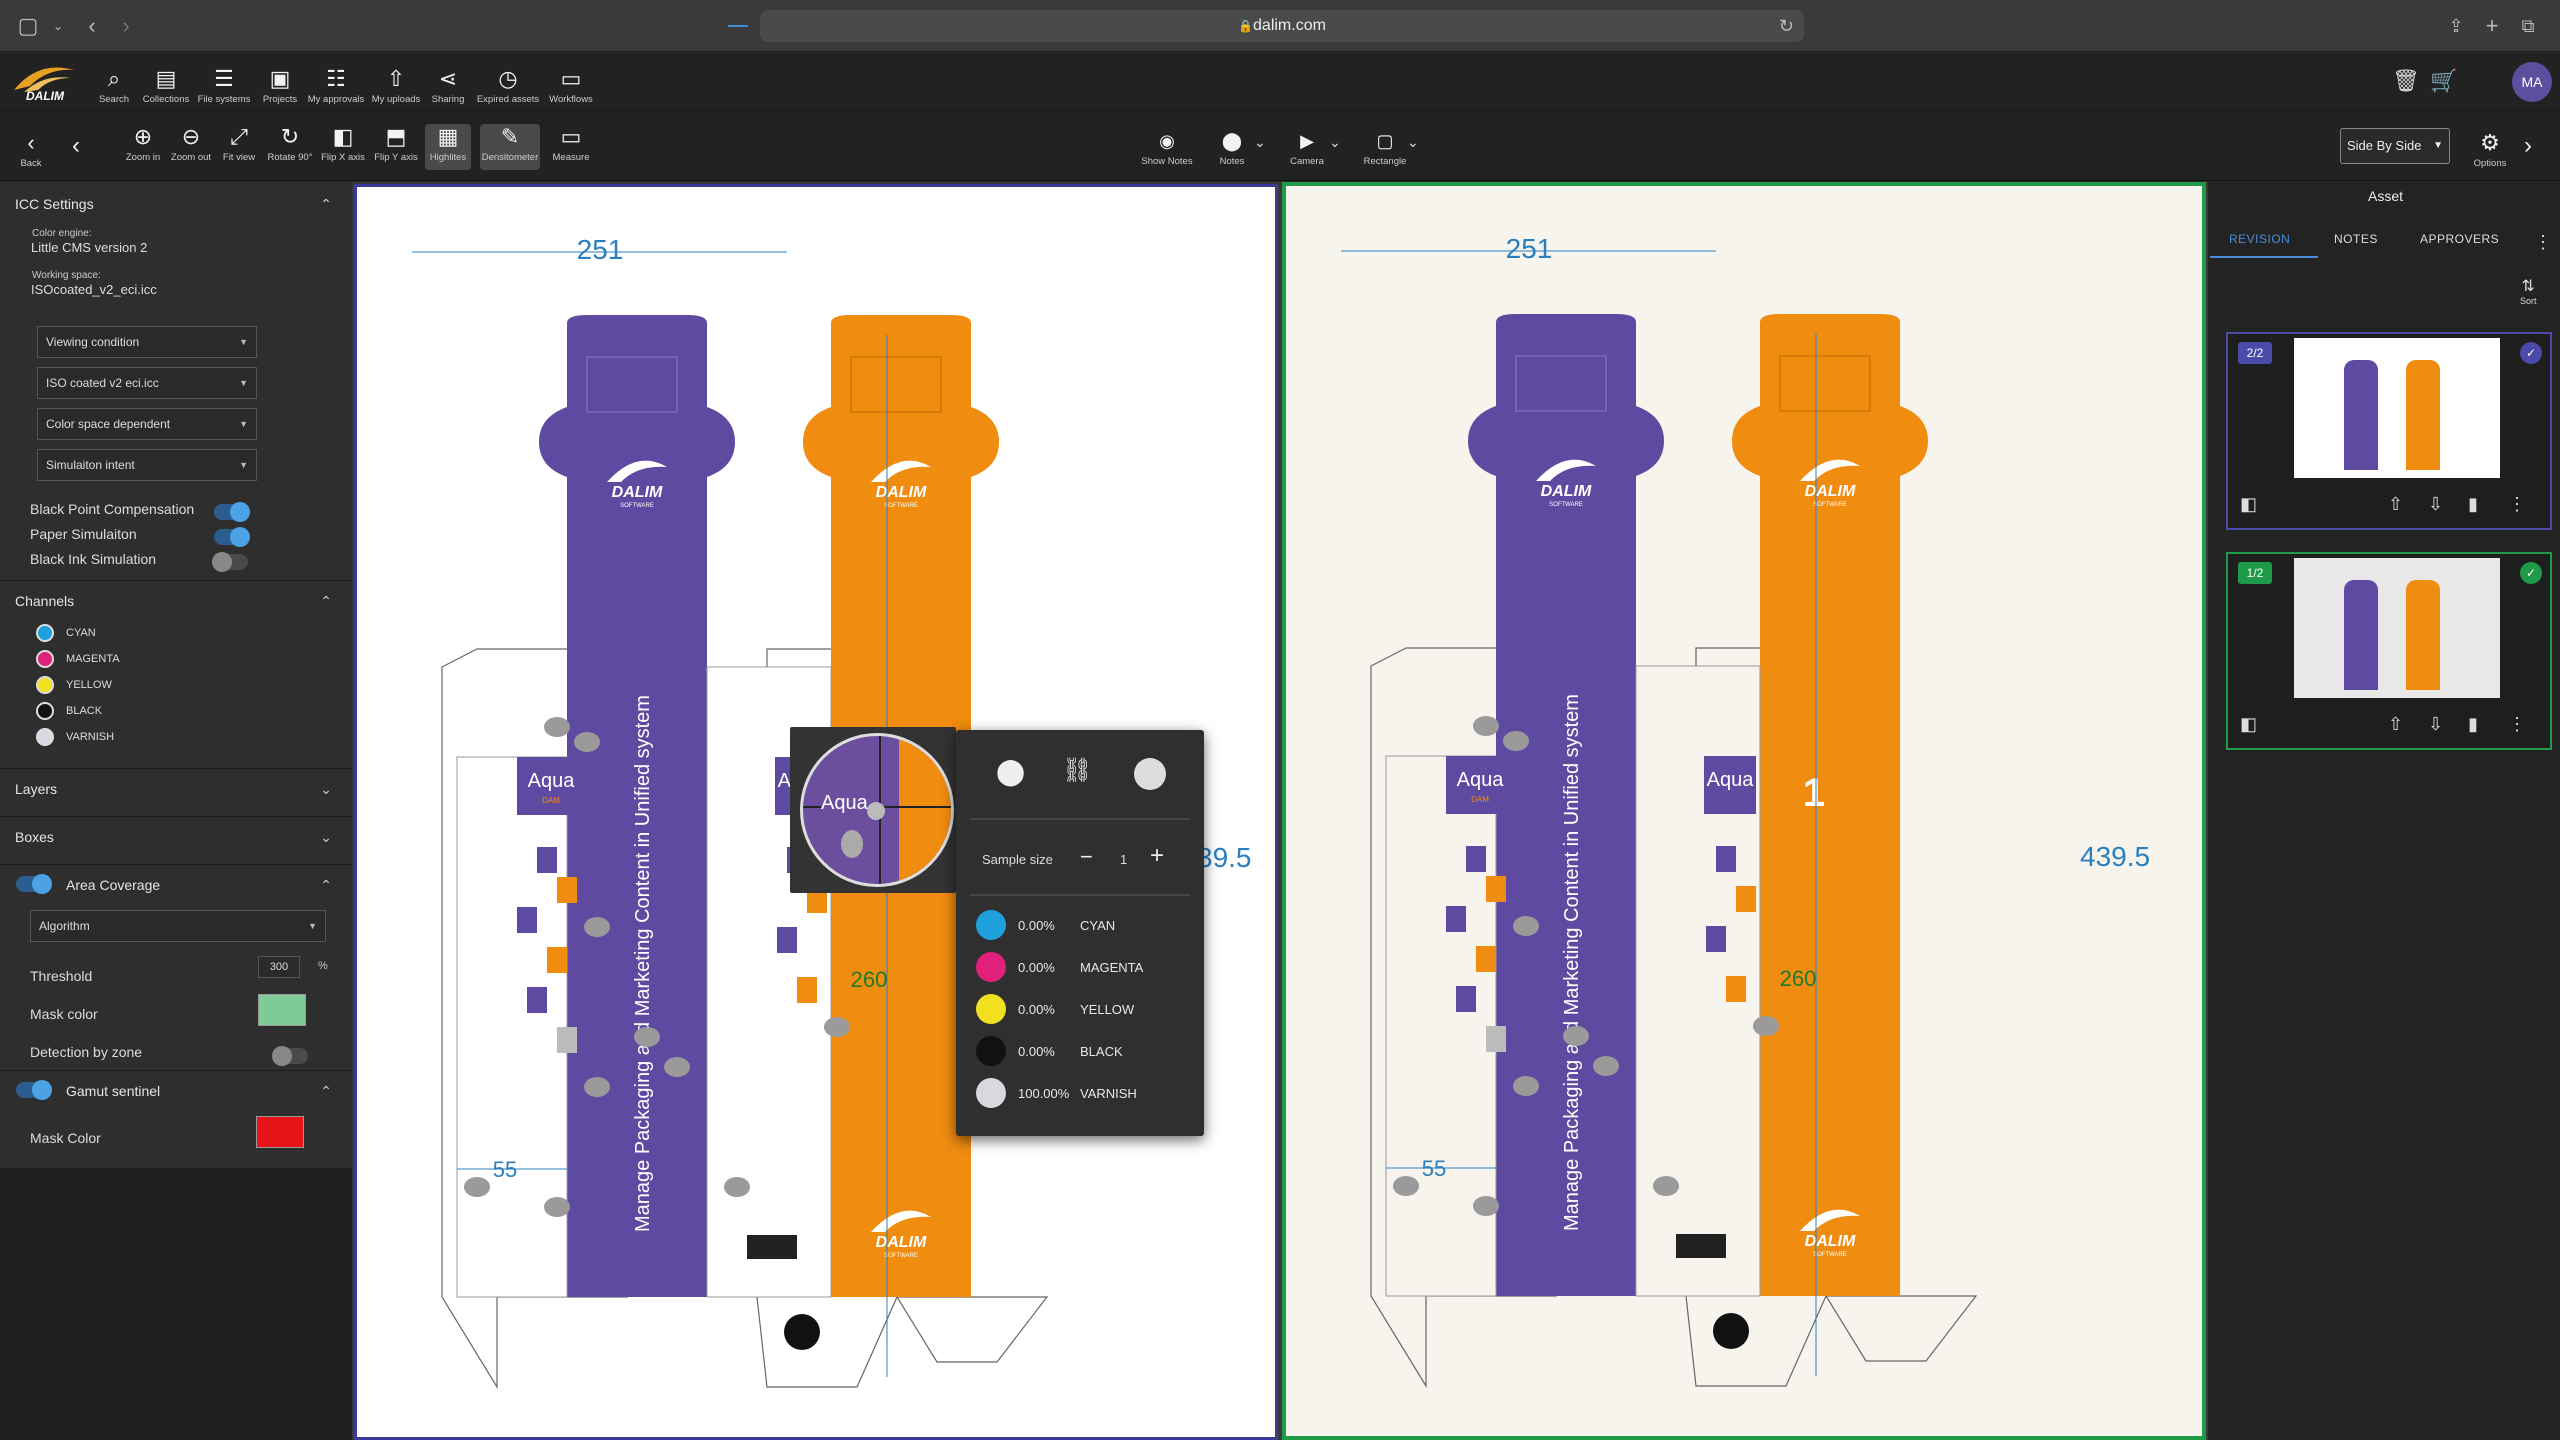 This screenshot has height=1440, width=2560. Describe the element at coordinates (66, 633) in the screenshot. I see `channel-cyan: CYAN` at that location.